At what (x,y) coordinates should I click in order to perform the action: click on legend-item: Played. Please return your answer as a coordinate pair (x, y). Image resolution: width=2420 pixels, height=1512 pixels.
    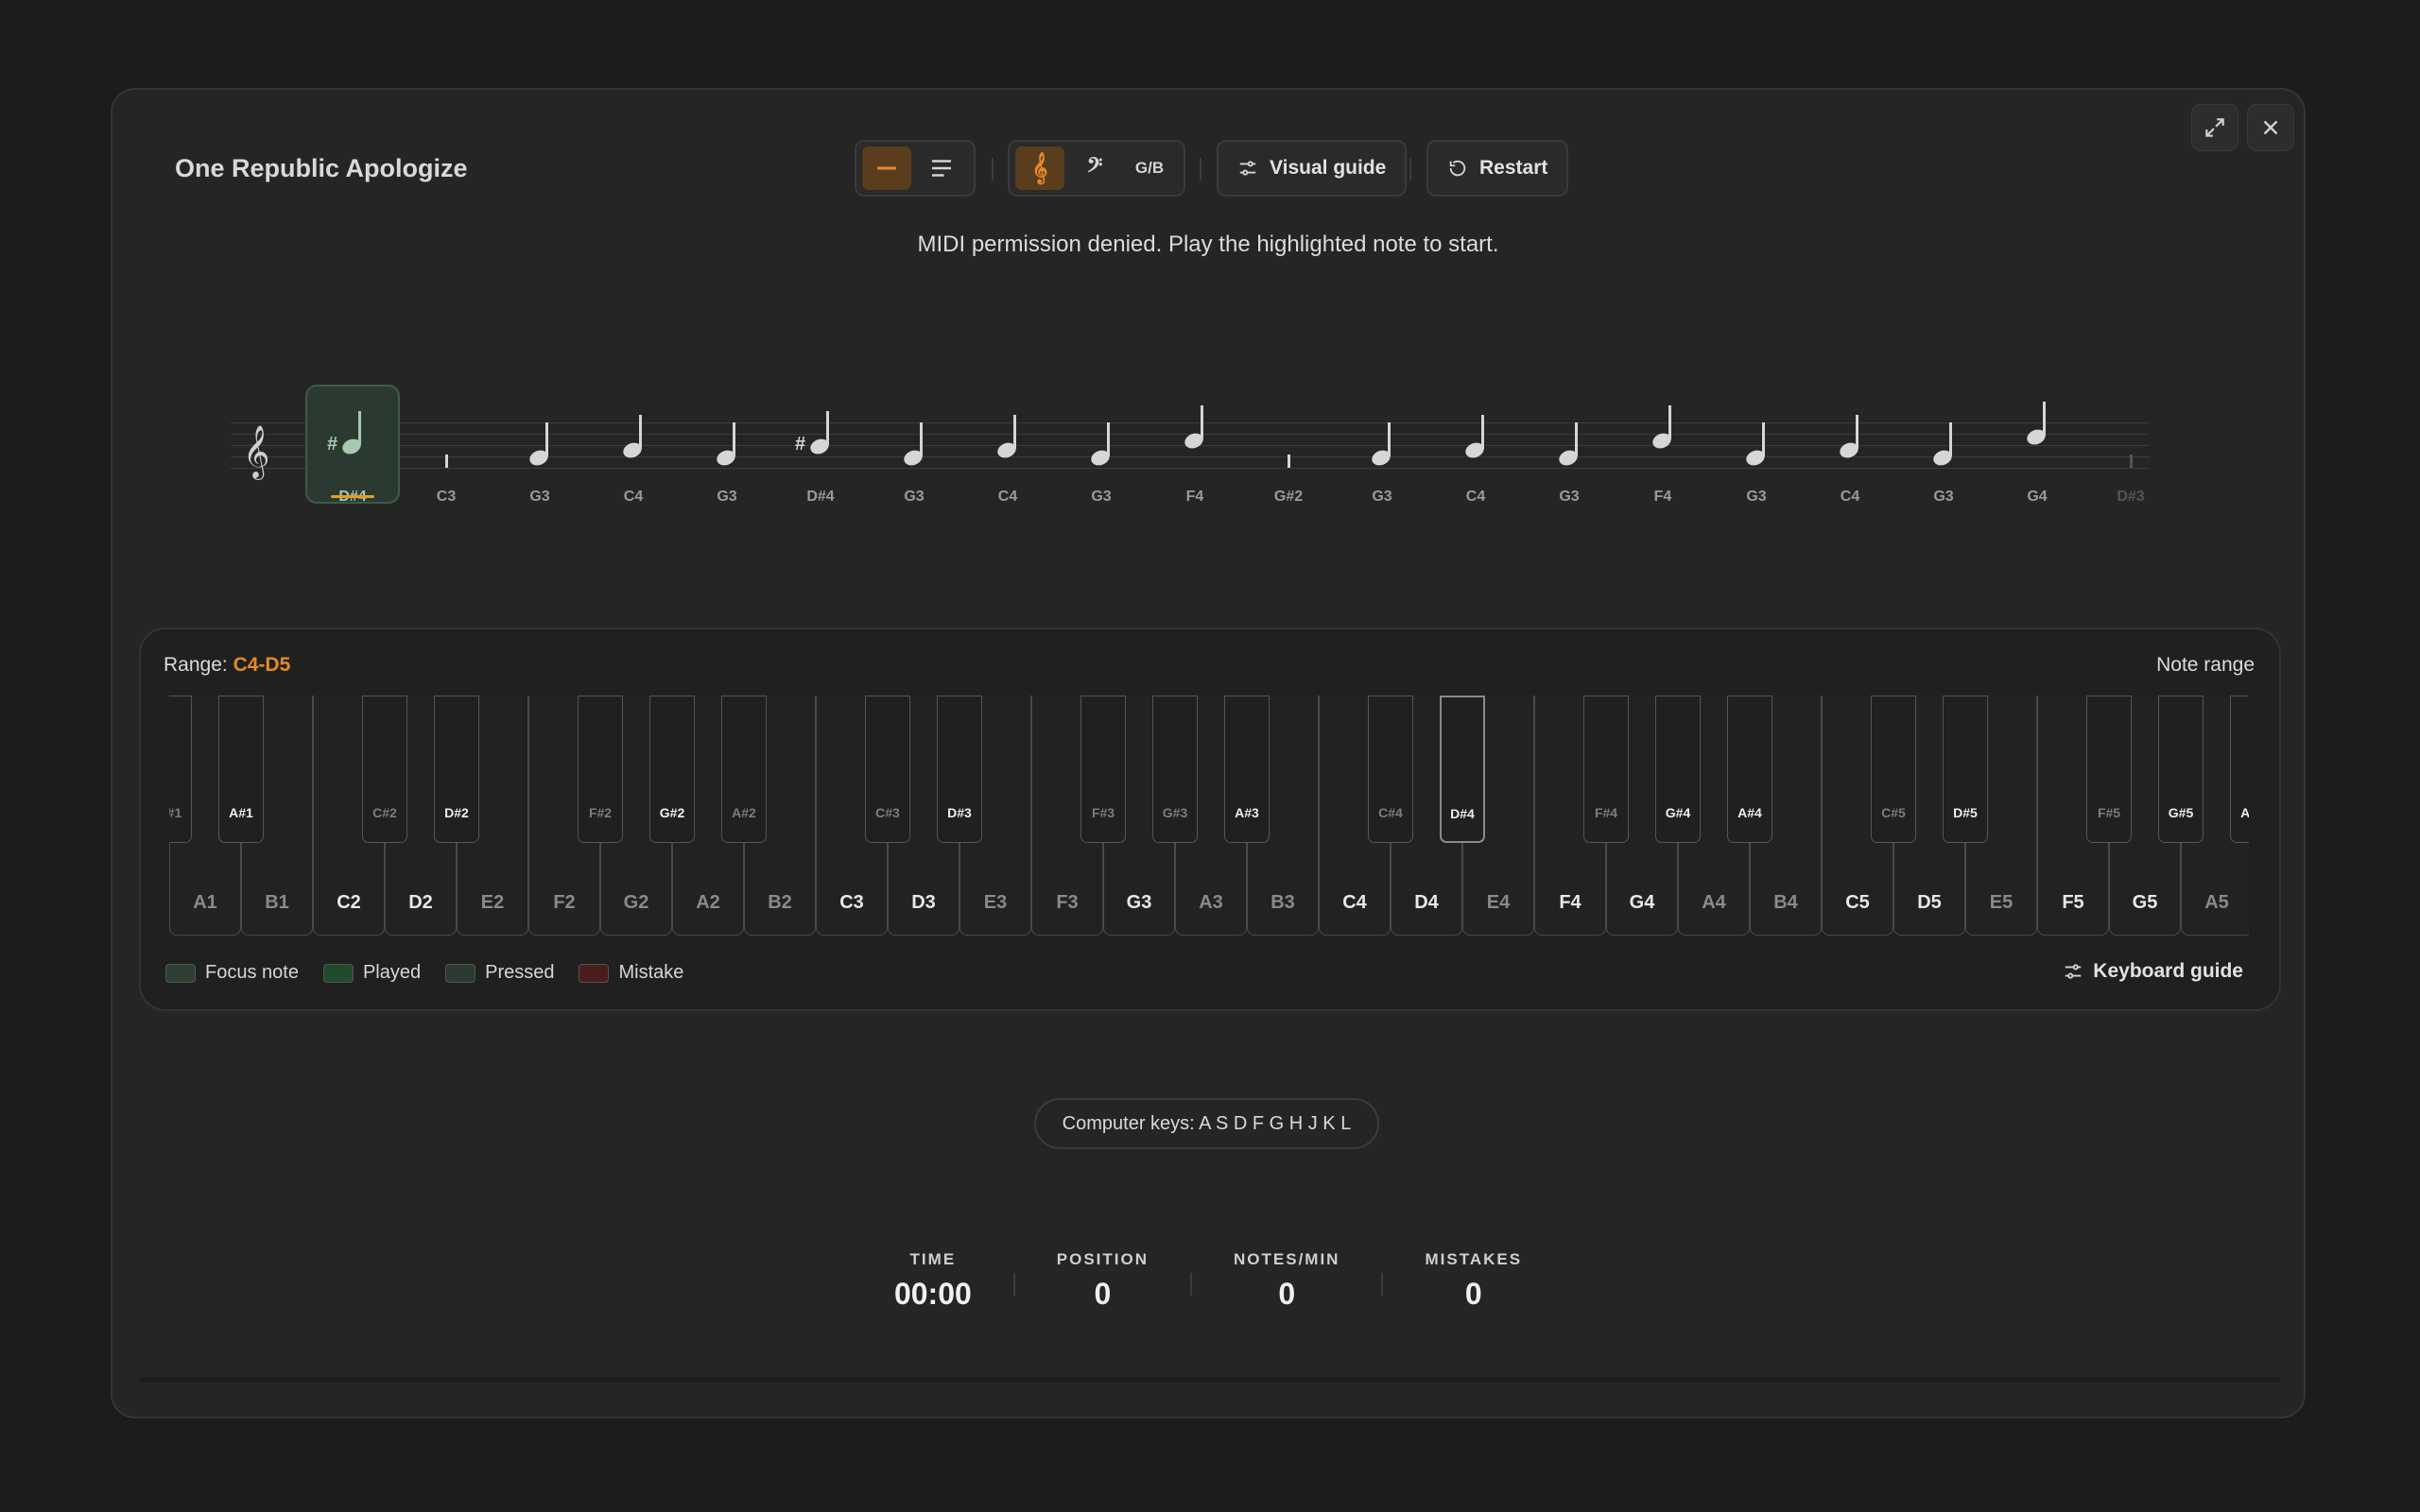
    Looking at the image, I should click on (372, 973).